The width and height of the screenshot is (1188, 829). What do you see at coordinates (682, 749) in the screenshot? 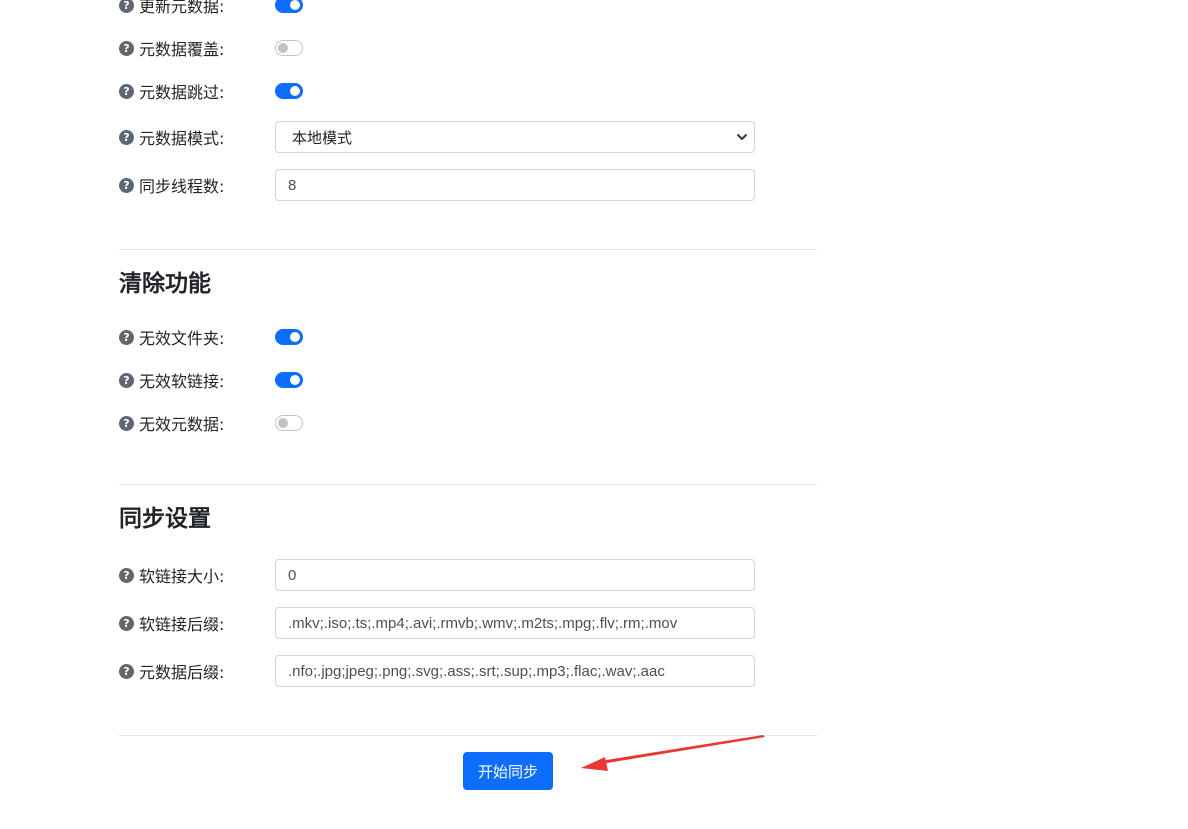
I see `arrow-shaft` at bounding box center [682, 749].